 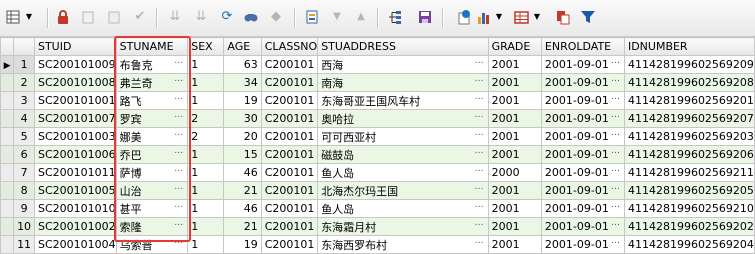 I want to click on tree-icon, so click(x=395, y=17).